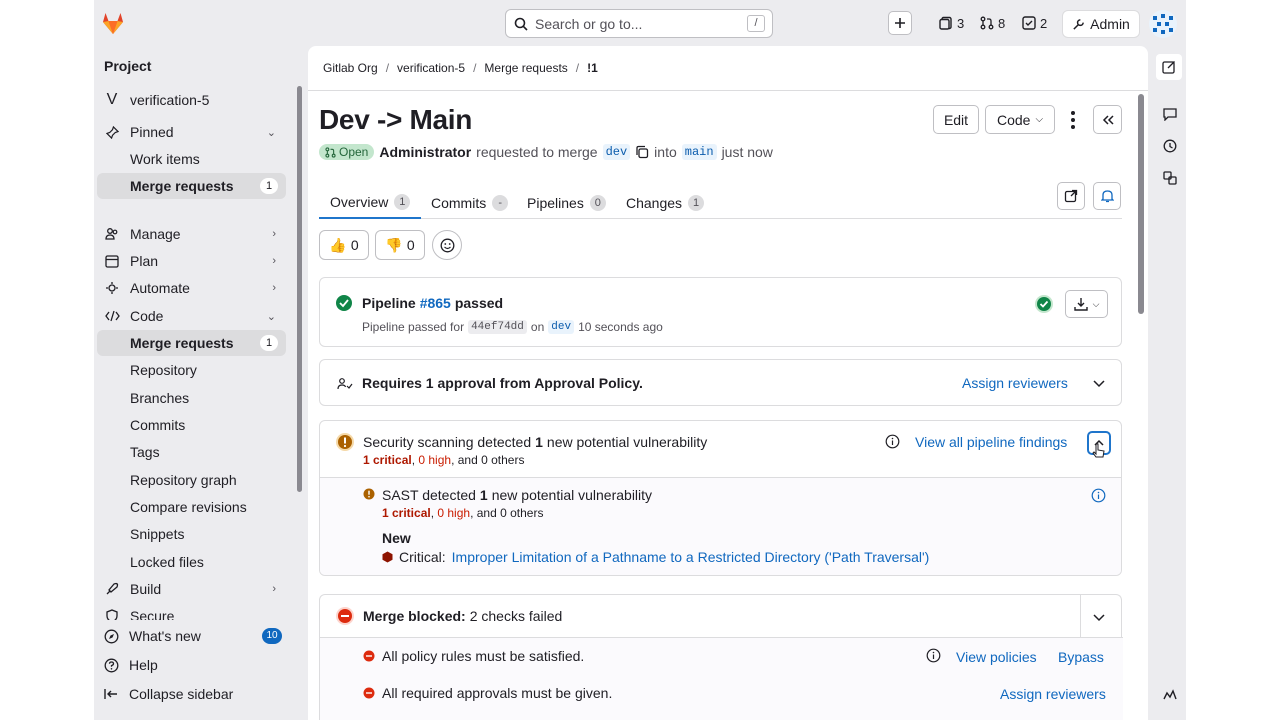  I want to click on edit-button: Edit, so click(956, 119).